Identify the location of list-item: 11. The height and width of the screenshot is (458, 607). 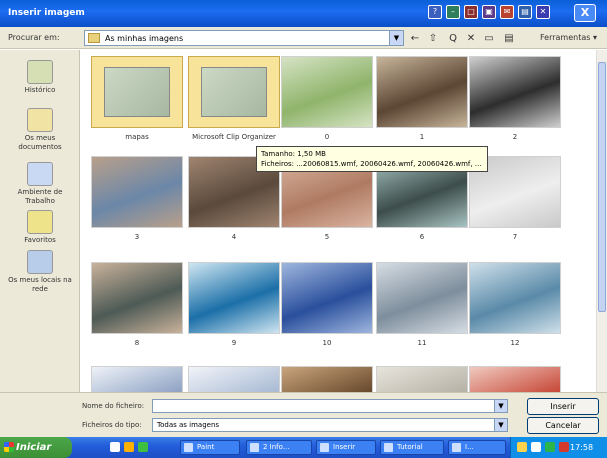
(422, 312).